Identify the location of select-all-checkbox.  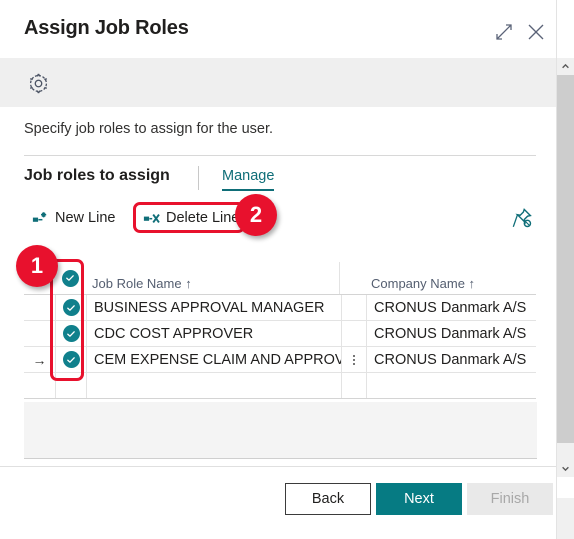
(70, 278).